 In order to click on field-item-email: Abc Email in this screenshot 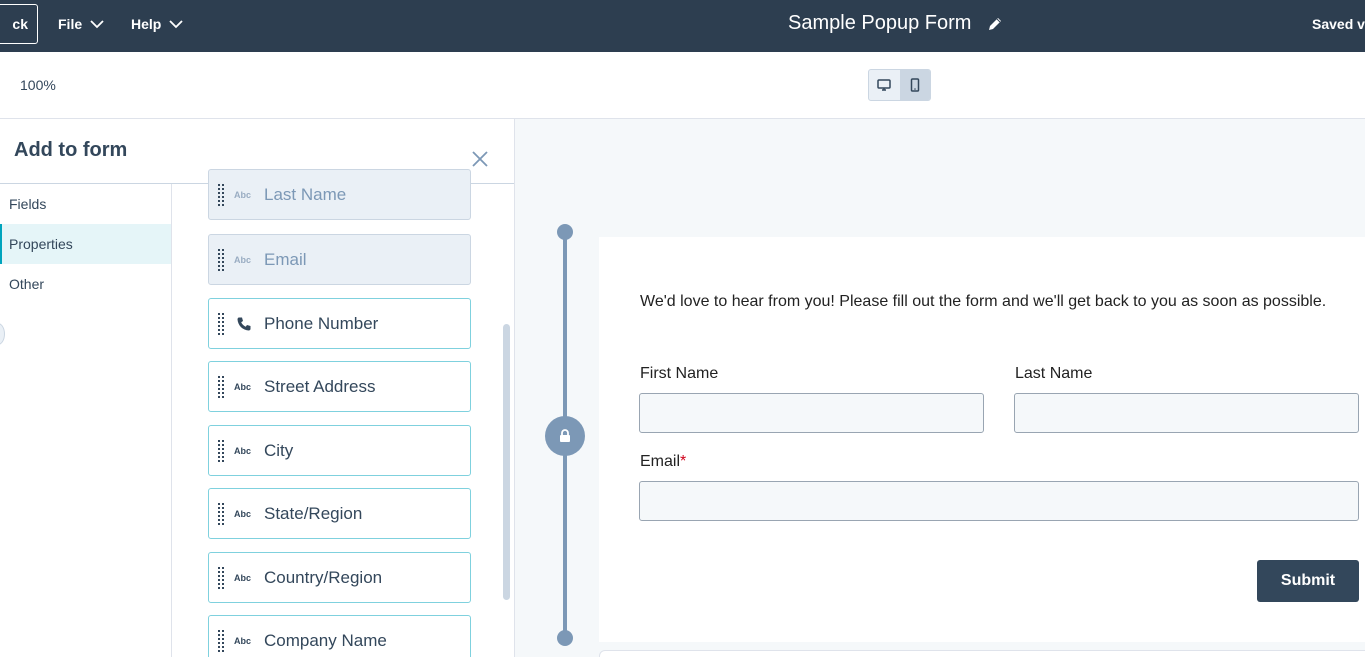, I will do `click(339, 259)`.